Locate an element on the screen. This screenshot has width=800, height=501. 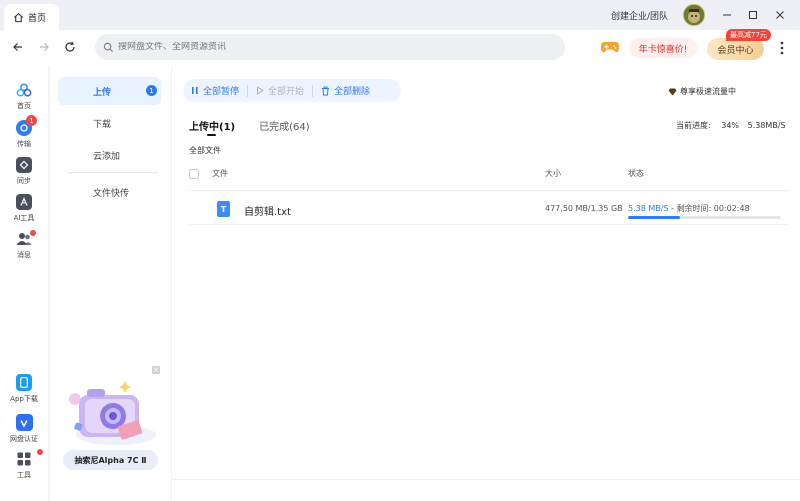
rail-item-app-download: App下载 is located at coordinates (24, 389).